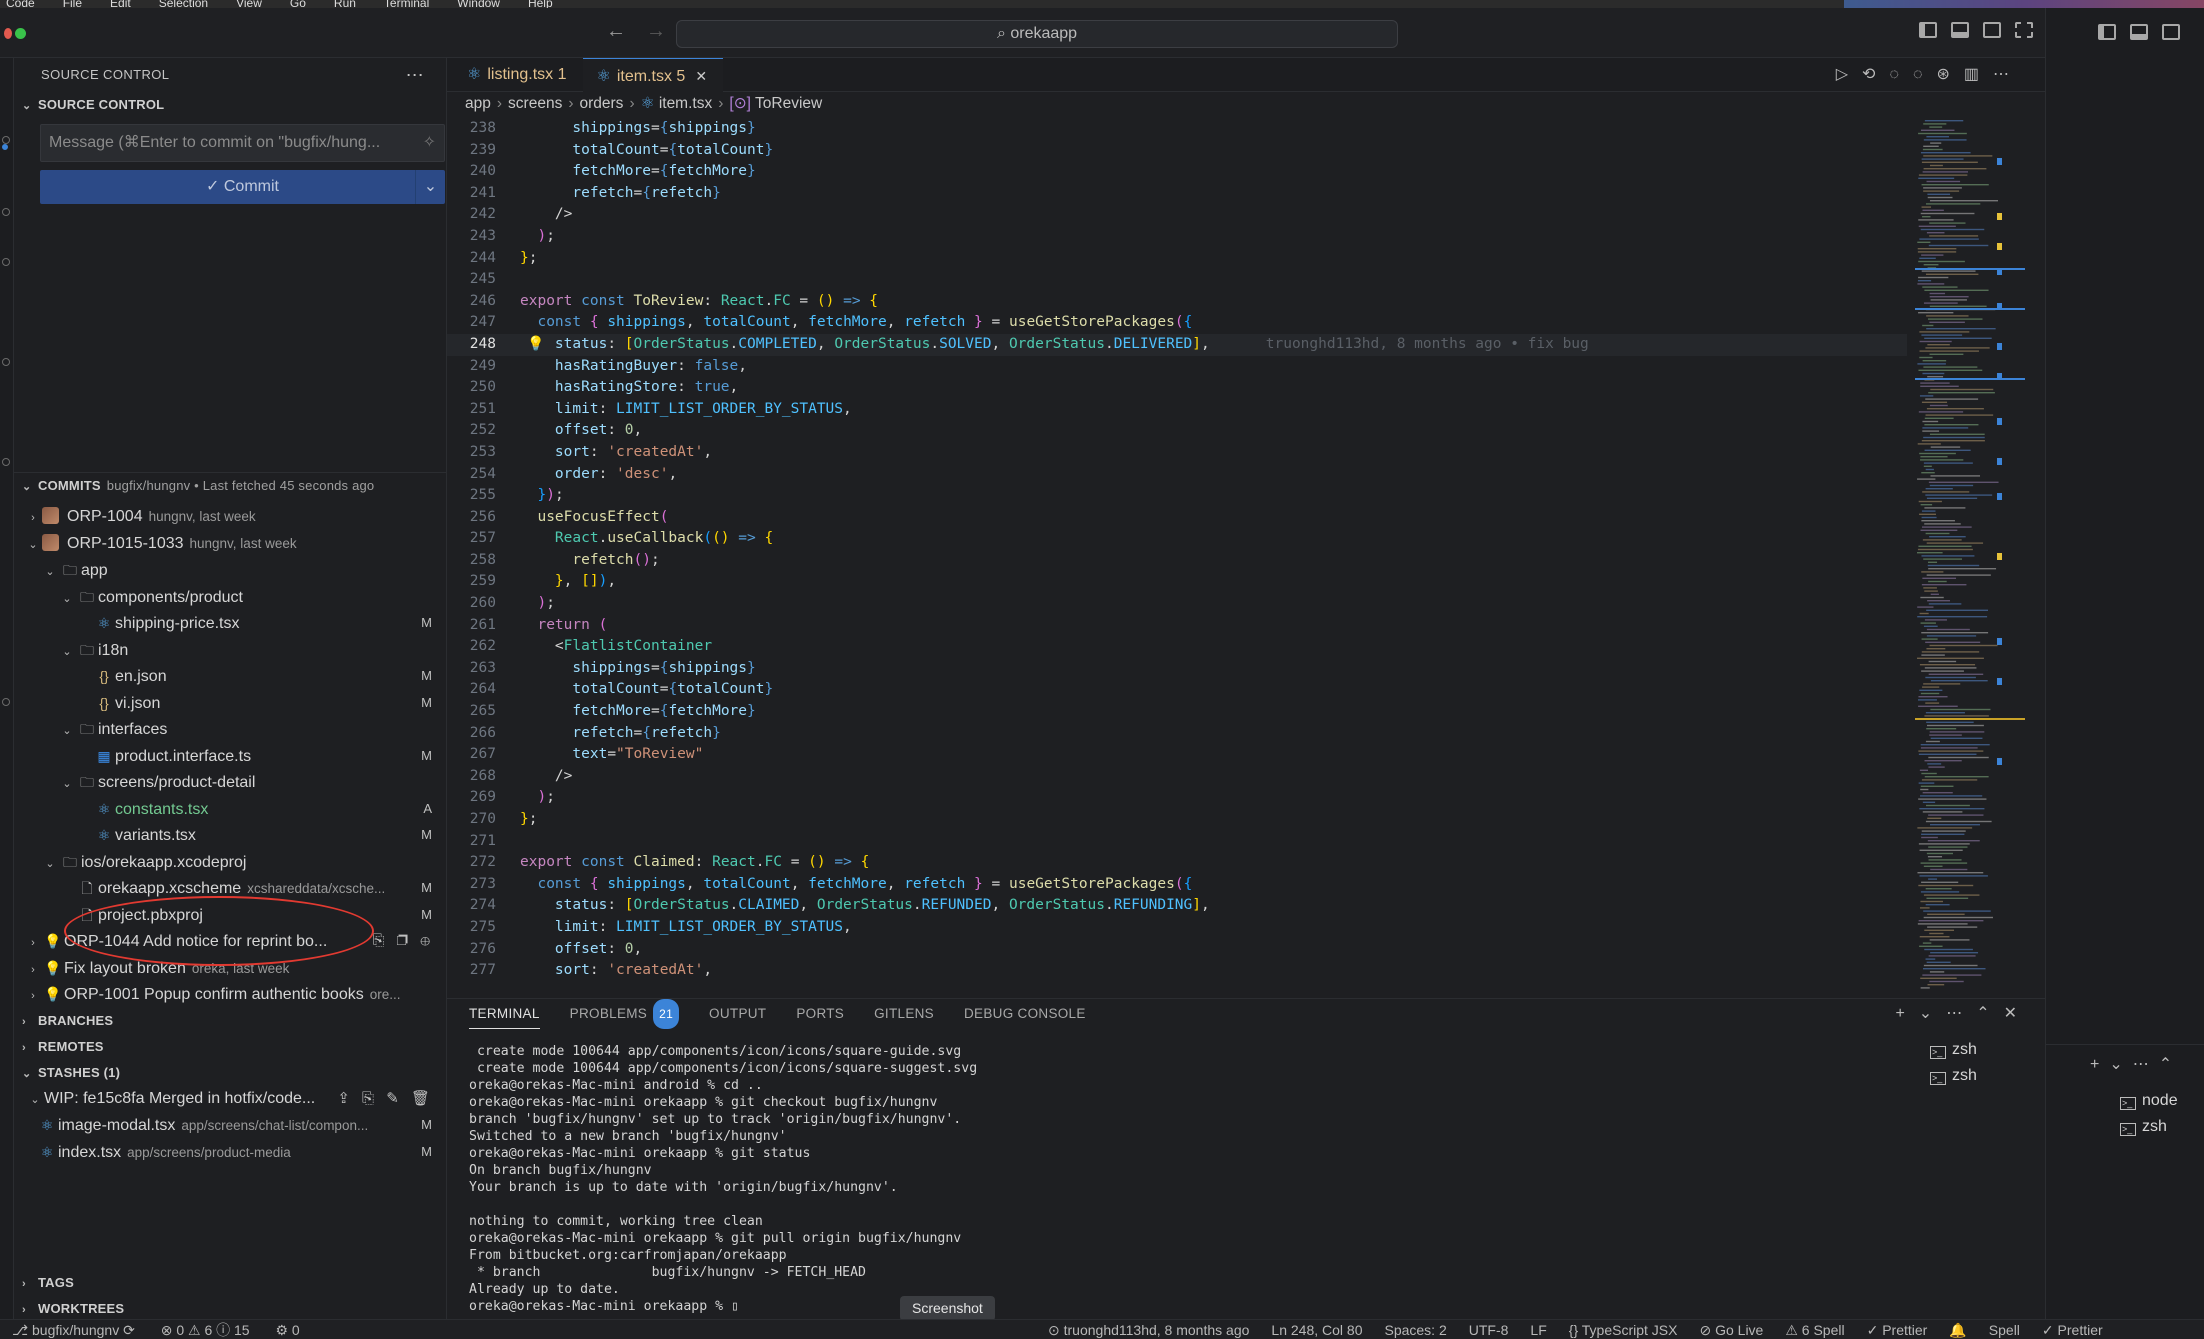 This screenshot has height=1339, width=2204. Describe the element at coordinates (230, 1047) in the screenshot. I see `section-remotes: › REMOTES` at that location.